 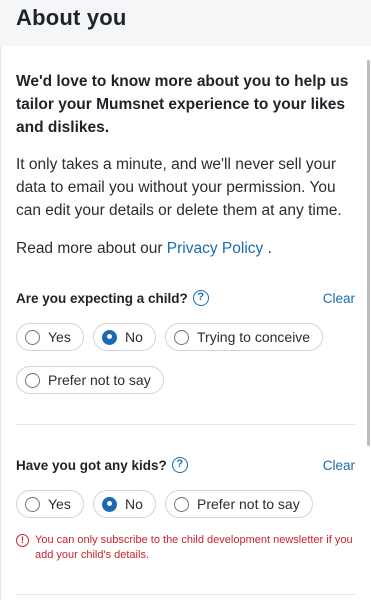 I want to click on question-expecting-text: Are you expecting a child?, so click(x=102, y=298).